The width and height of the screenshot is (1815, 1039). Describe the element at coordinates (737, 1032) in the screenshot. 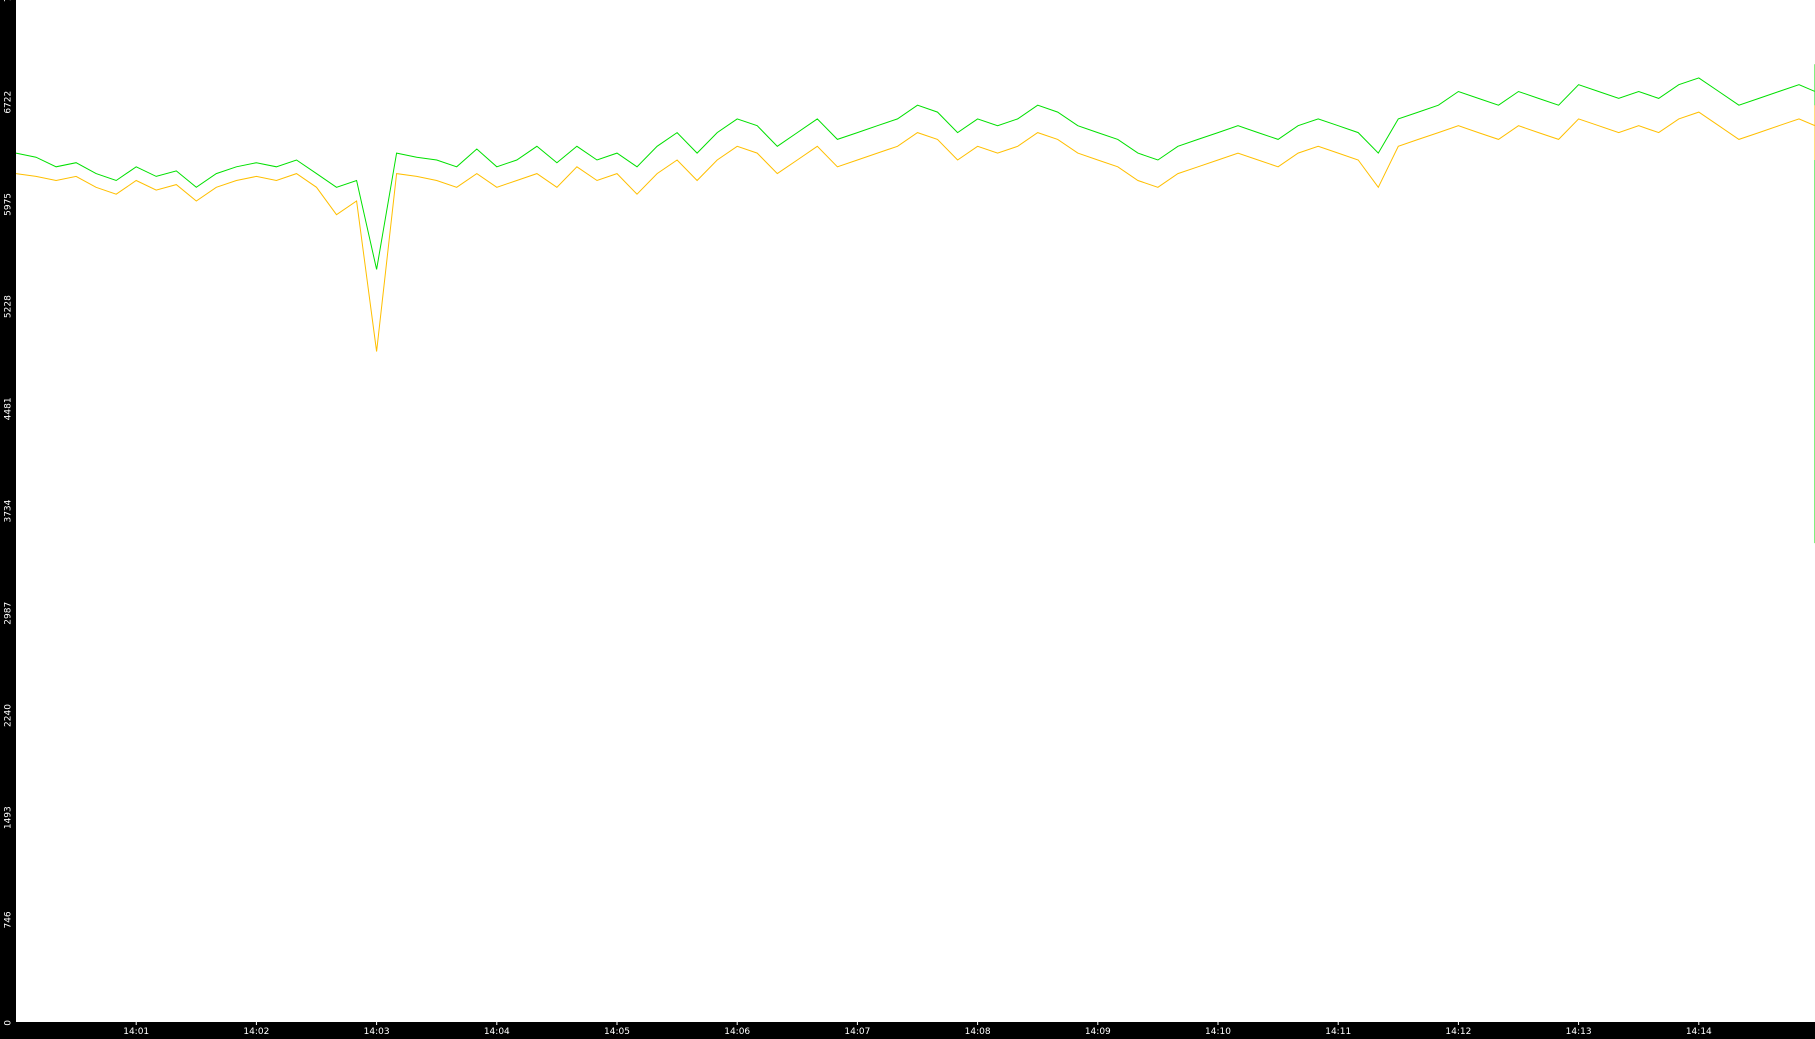

I see `x-tick-label: 14:06` at that location.